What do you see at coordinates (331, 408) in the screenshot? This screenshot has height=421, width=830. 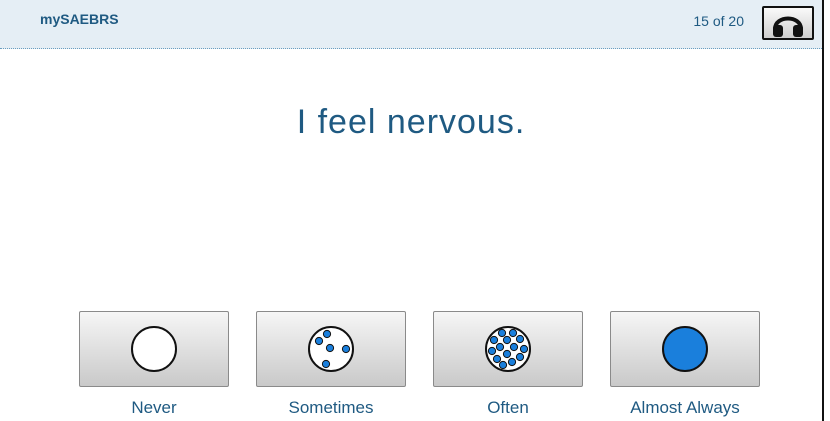 I see `choice-sometimes-label: Sometimes` at bounding box center [331, 408].